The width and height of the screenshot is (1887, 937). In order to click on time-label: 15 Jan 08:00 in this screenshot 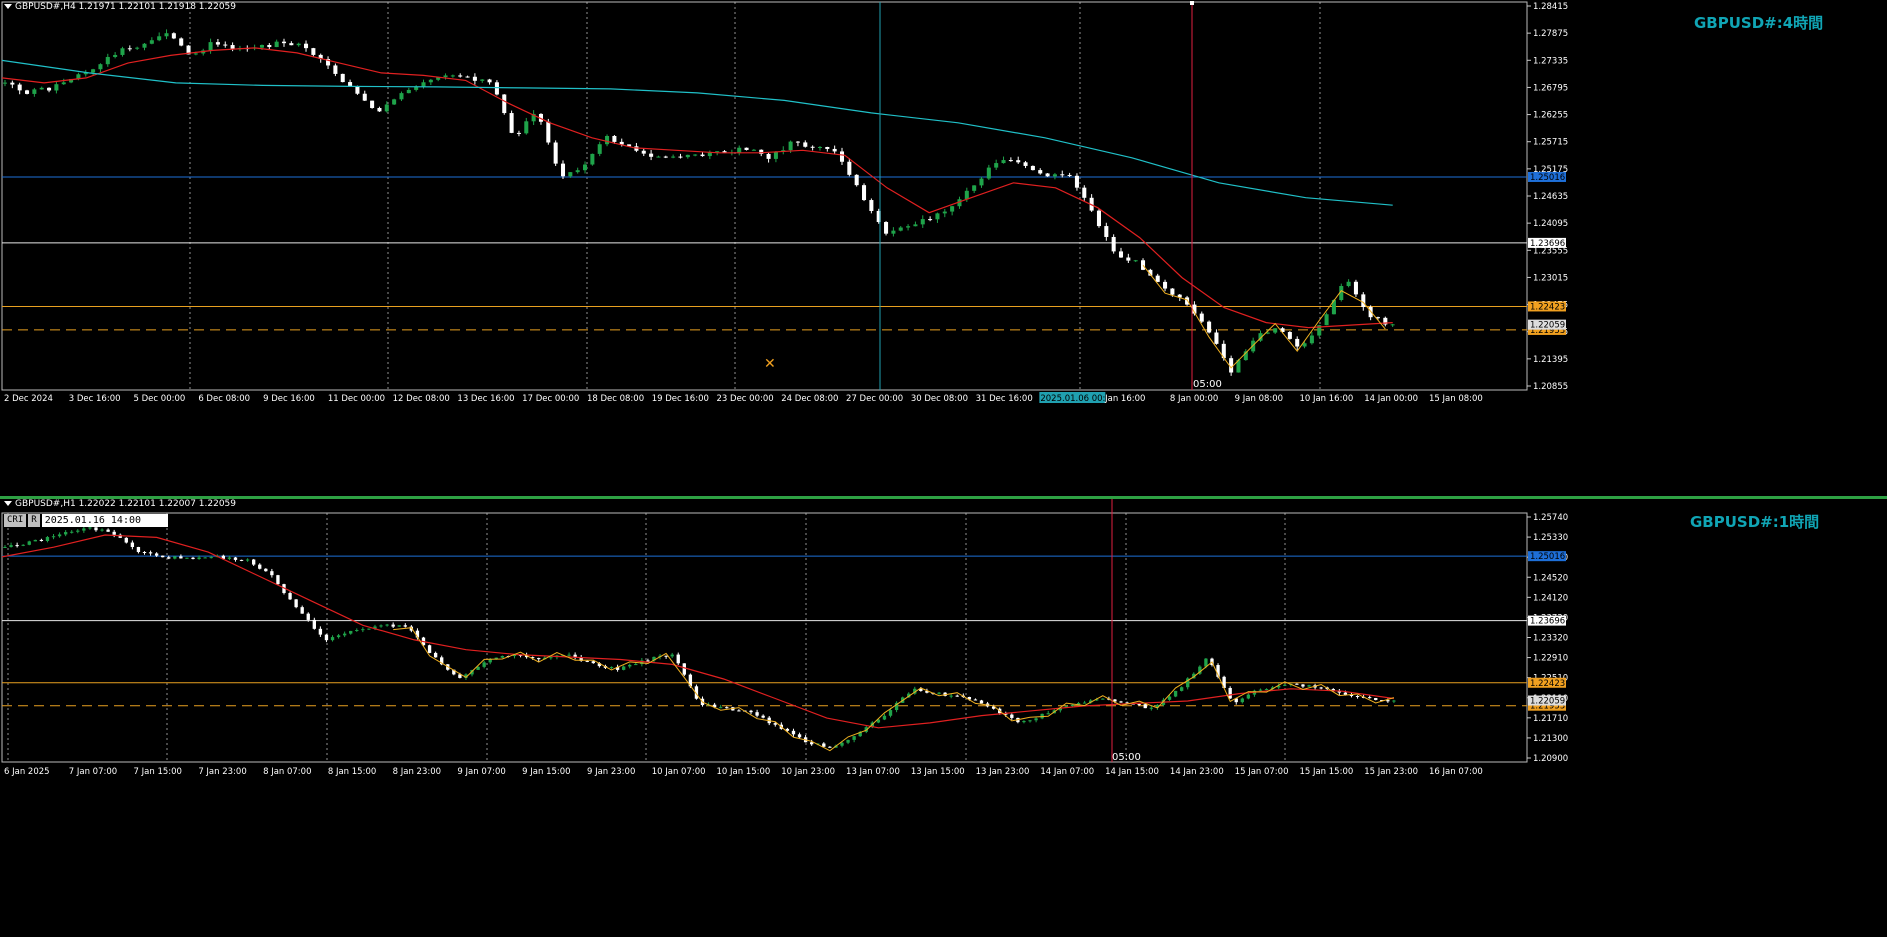, I will do `click(1456, 399)`.